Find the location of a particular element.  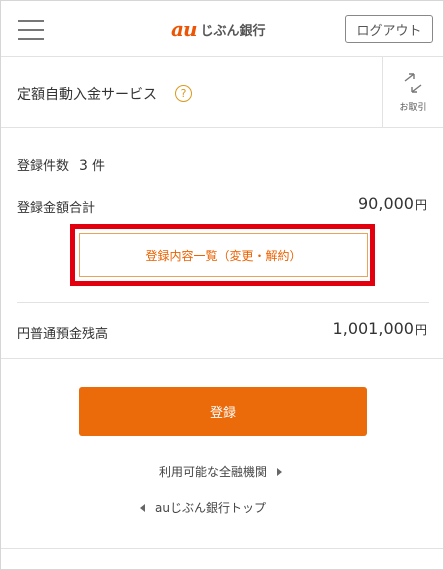

count-value: 3 is located at coordinates (83, 166).